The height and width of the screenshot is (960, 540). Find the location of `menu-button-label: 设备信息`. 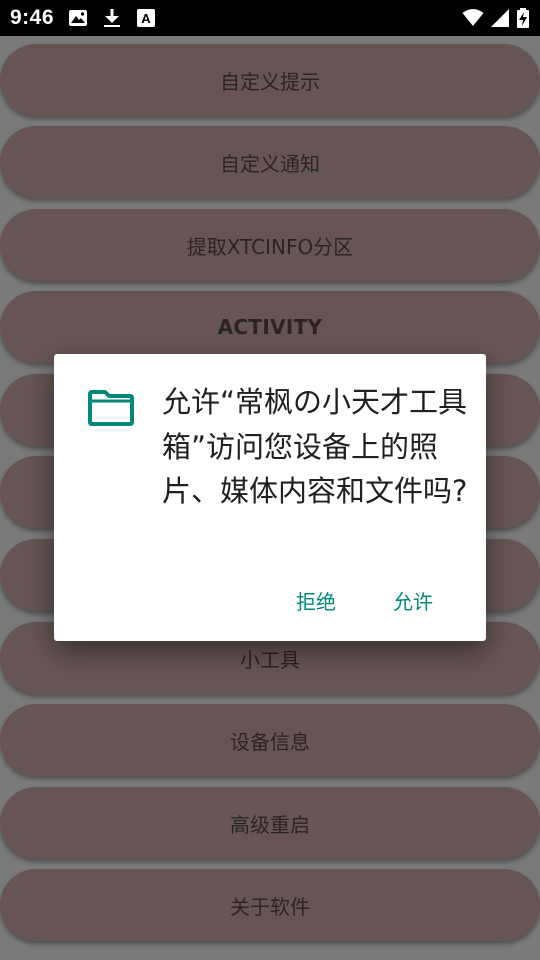

menu-button-label: 设备信息 is located at coordinates (270, 741).